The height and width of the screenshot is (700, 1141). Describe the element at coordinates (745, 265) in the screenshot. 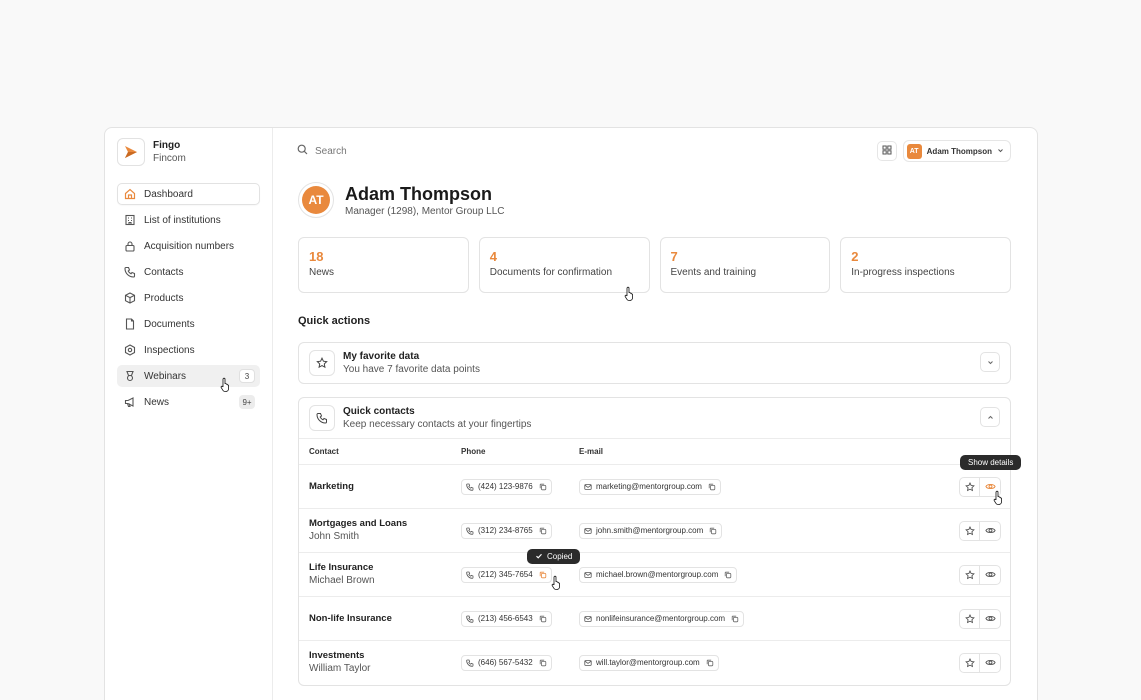

I see `stat-card-events: 7 Events and training` at that location.